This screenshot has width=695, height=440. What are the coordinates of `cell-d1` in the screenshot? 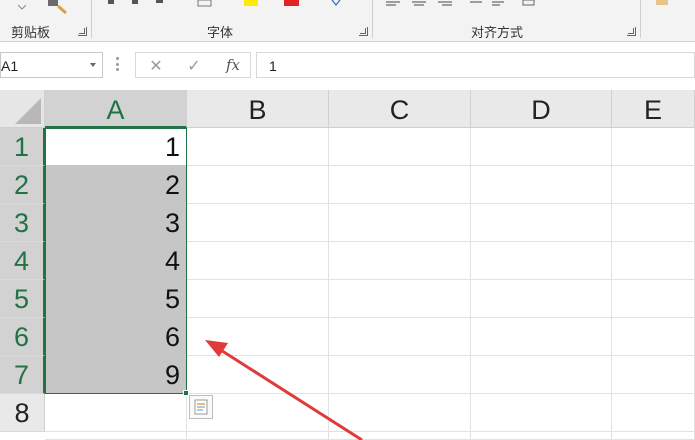 It's located at (541, 147).